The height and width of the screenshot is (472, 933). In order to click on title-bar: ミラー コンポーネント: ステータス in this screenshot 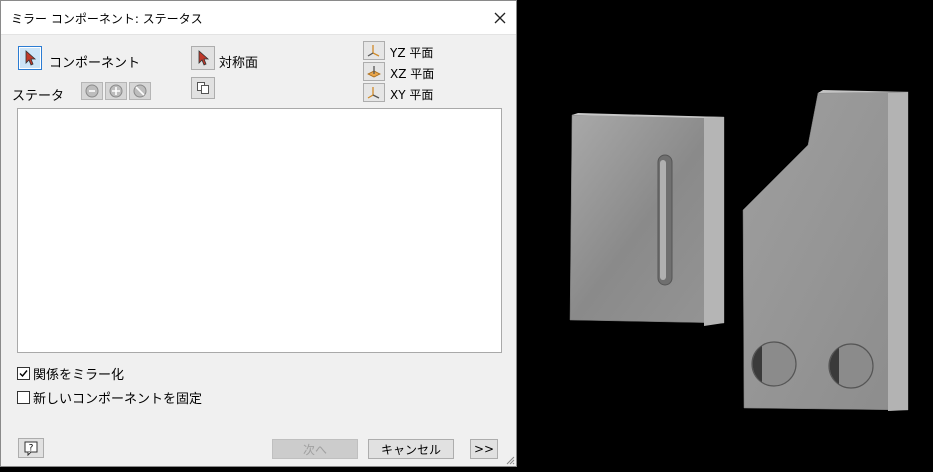, I will do `click(258, 18)`.